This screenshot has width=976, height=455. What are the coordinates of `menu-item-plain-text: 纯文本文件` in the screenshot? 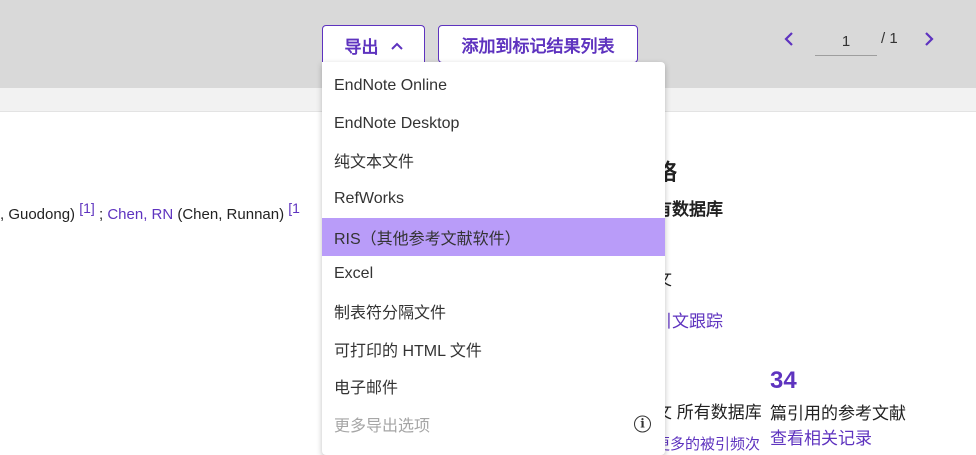 It's located at (493, 160).